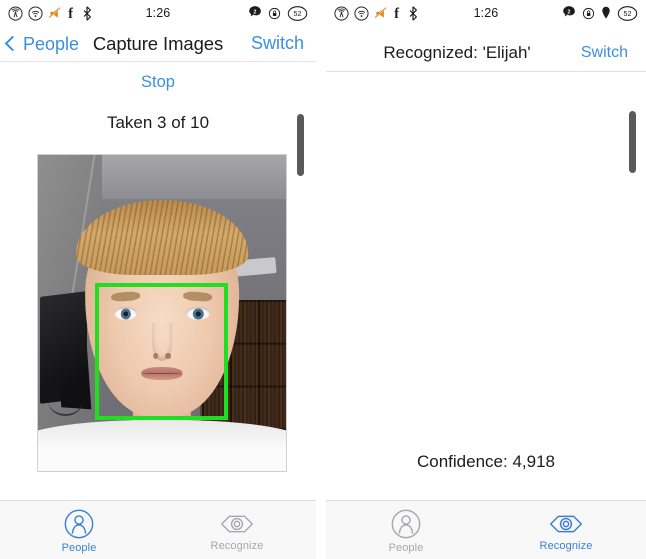  What do you see at coordinates (486, 461) in the screenshot?
I see `confidence-label: Confidence: 4,918` at bounding box center [486, 461].